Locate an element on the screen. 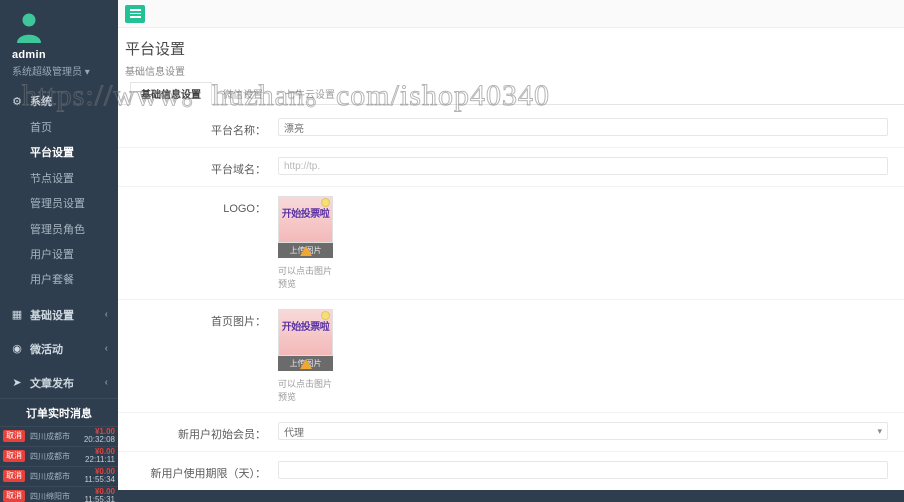 The width and height of the screenshot is (904, 502). logo-field-wrap: 开始投票啦 上传图片 可以点击图片预览 is located at coordinates (591, 243).